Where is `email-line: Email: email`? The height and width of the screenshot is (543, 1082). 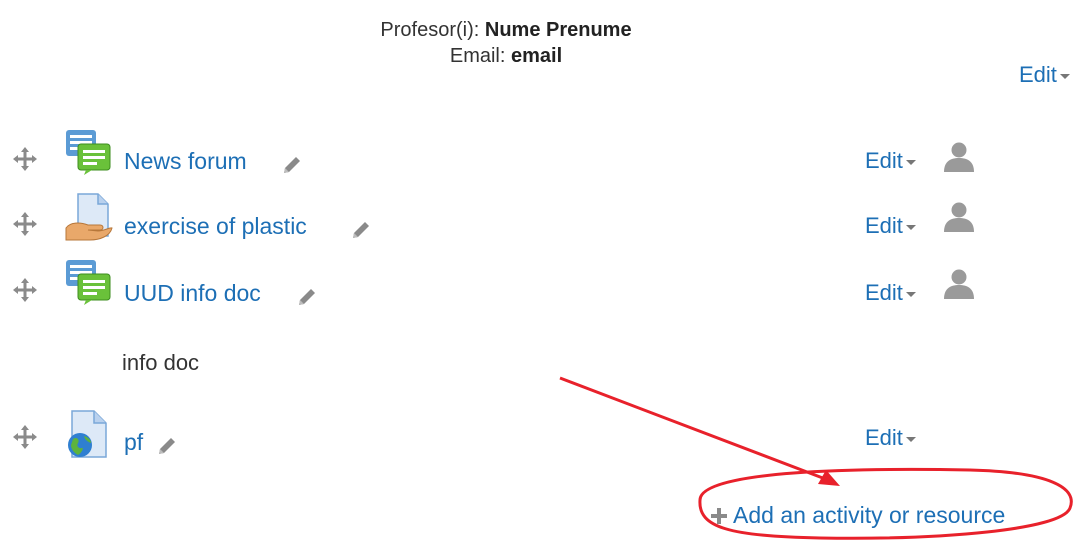
email-line: Email: email is located at coordinates (506, 56).